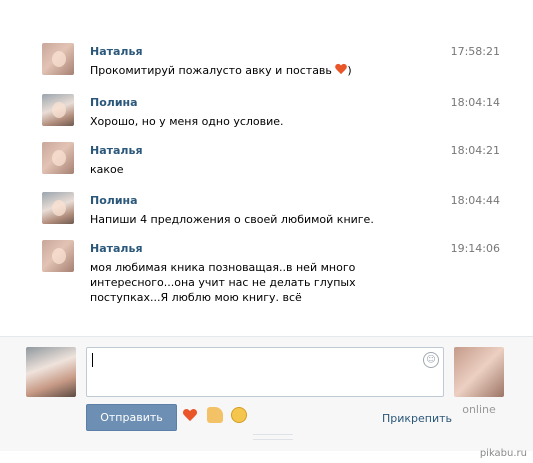 This screenshot has width=533, height=463. Describe the element at coordinates (187, 121) in the screenshot. I see `message-text: Хорошо, но у меня одно условие.` at that location.